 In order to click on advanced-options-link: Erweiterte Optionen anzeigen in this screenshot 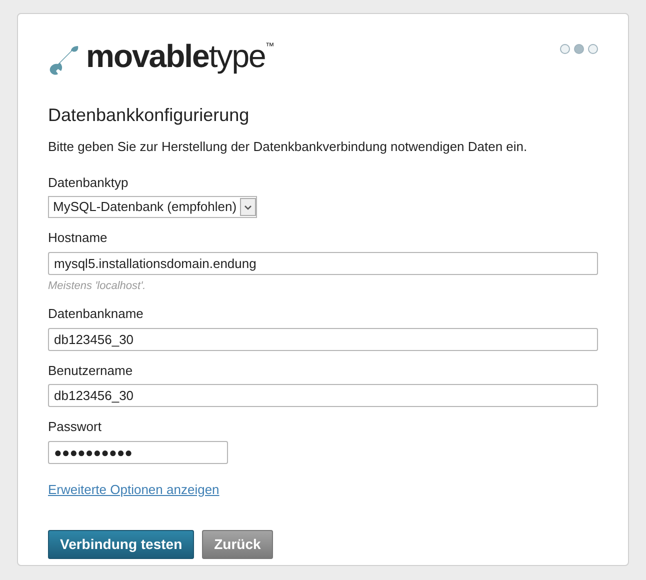, I will do `click(134, 489)`.